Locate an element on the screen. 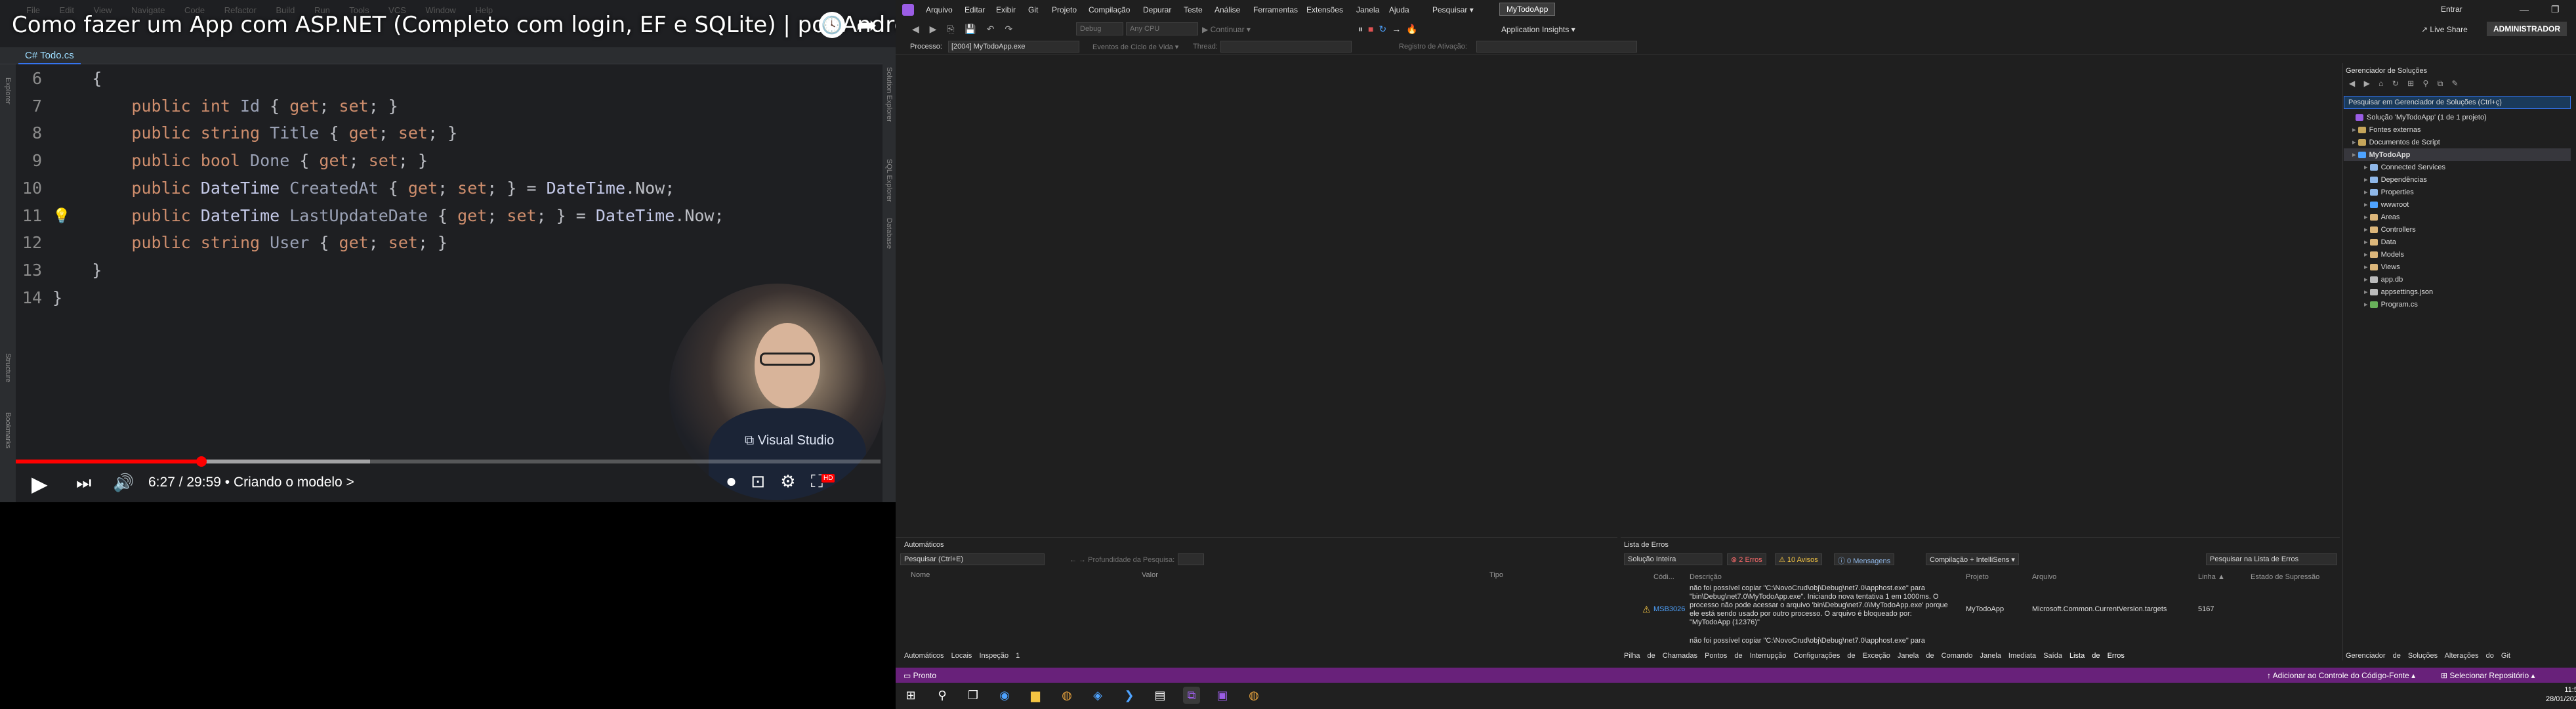 This screenshot has height=709, width=2576. menu-item: Arquivo is located at coordinates (940, 9).